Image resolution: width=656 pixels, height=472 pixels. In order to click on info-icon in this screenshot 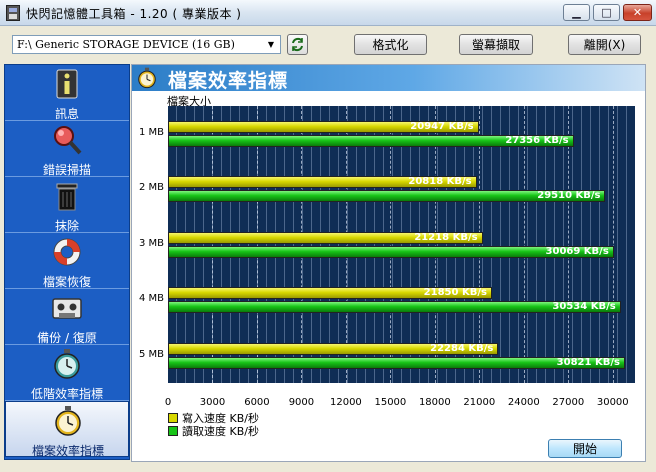, I will do `click(67, 84)`.